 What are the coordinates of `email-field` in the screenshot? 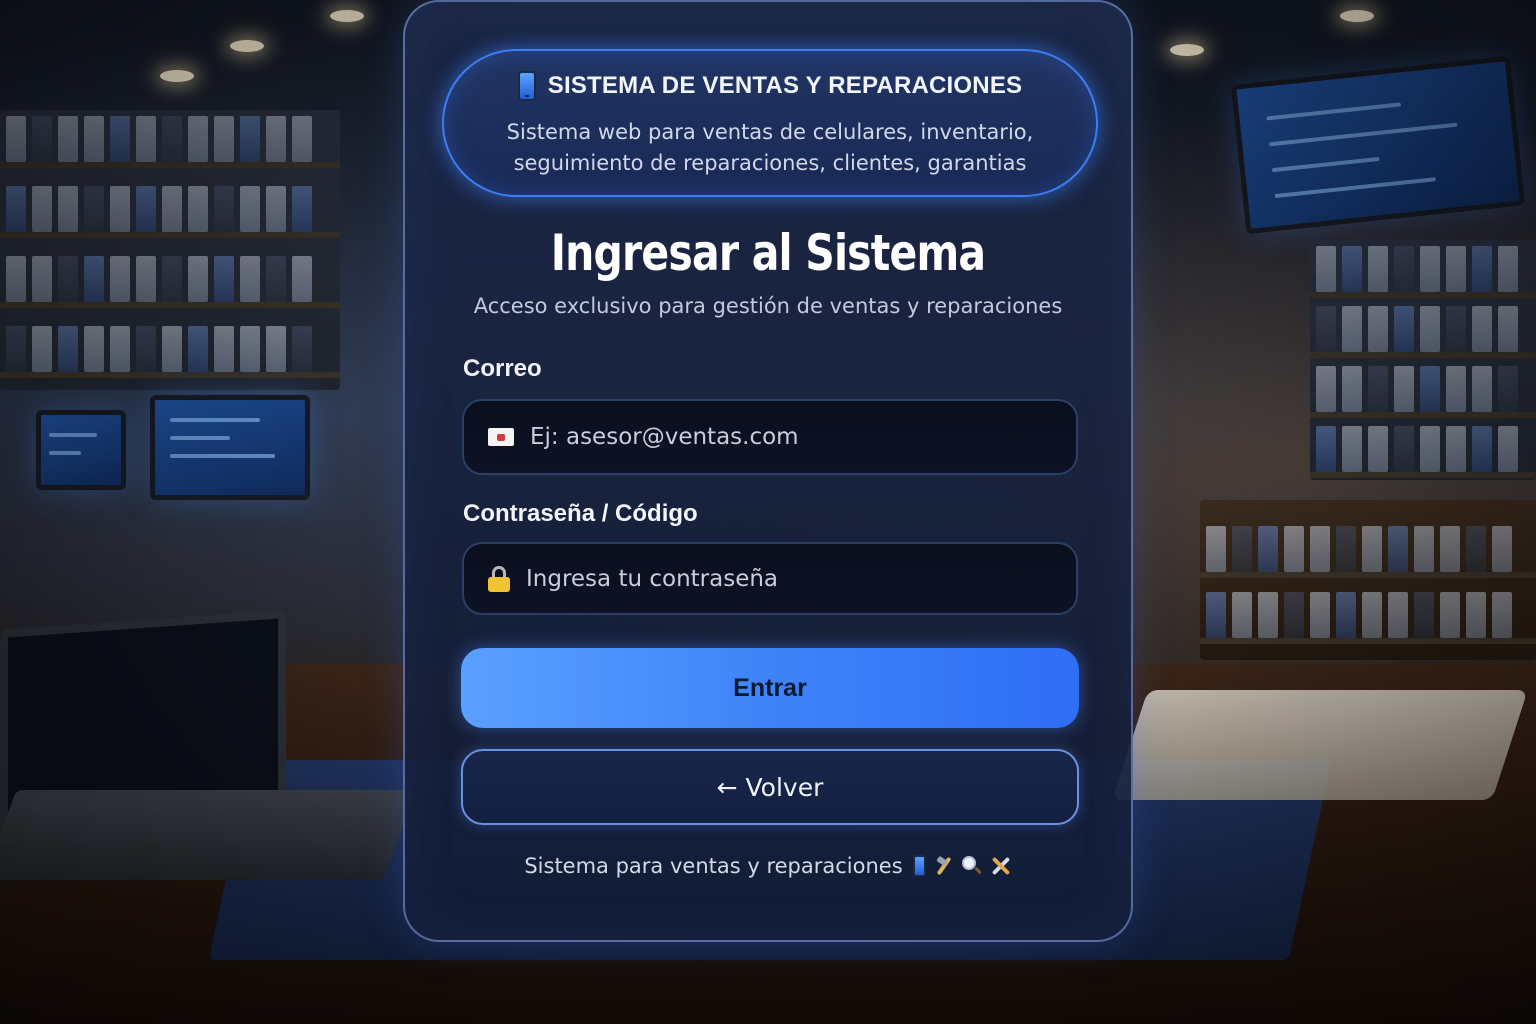 It's located at (770, 437).